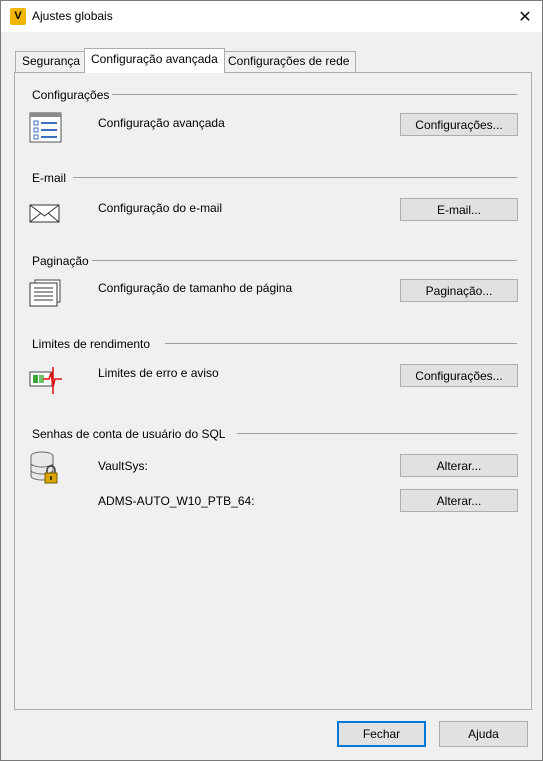 The image size is (543, 761). I want to click on section-heading-limits: Limites de rendimento, so click(91, 344).